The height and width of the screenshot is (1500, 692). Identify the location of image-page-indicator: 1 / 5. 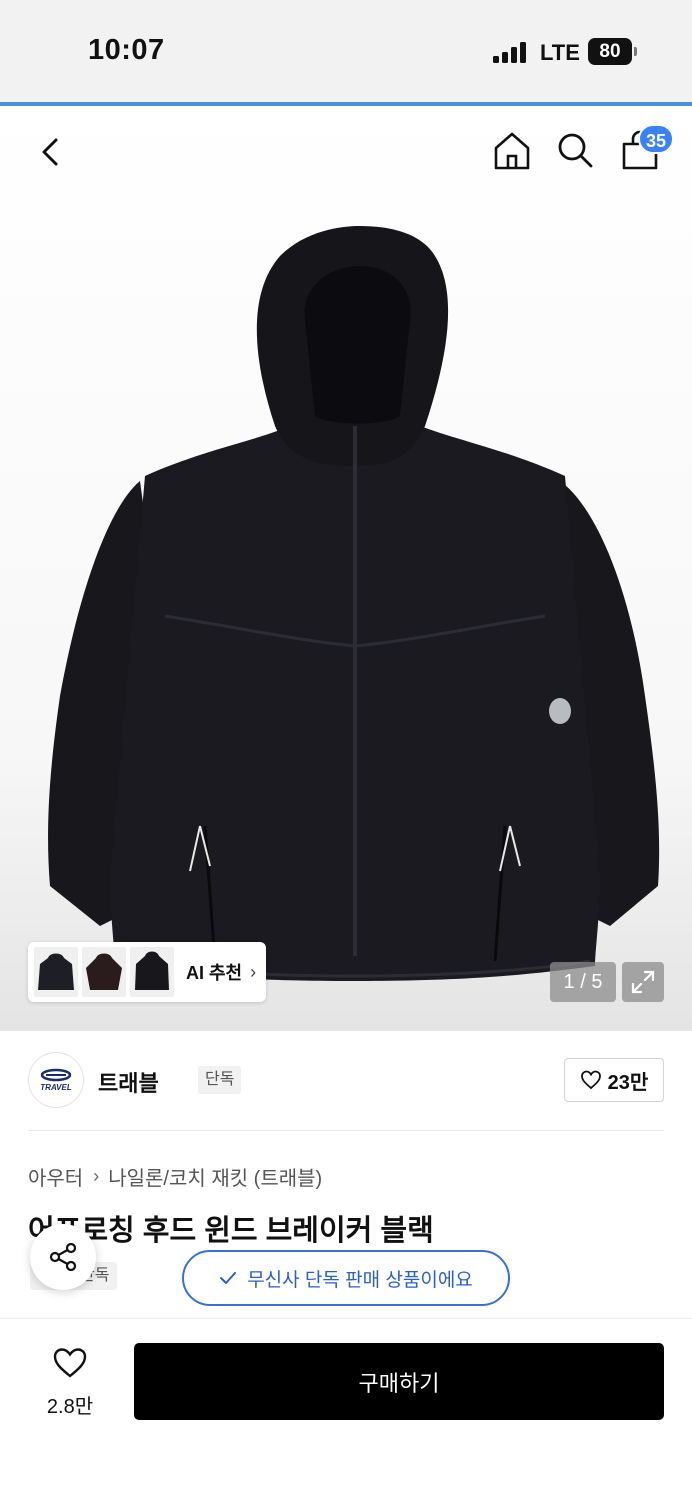
(583, 982).